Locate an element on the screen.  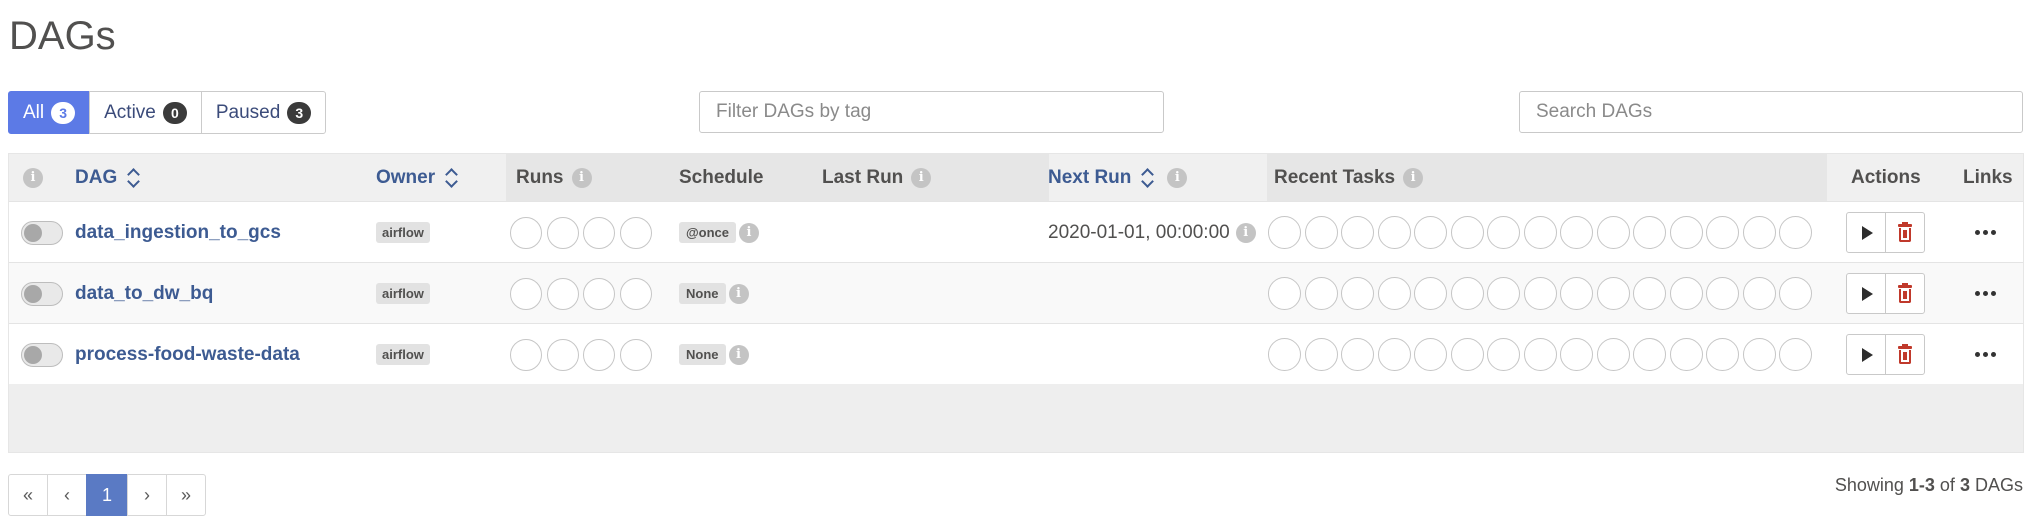
header-owner: Owner is located at coordinates (416, 177).